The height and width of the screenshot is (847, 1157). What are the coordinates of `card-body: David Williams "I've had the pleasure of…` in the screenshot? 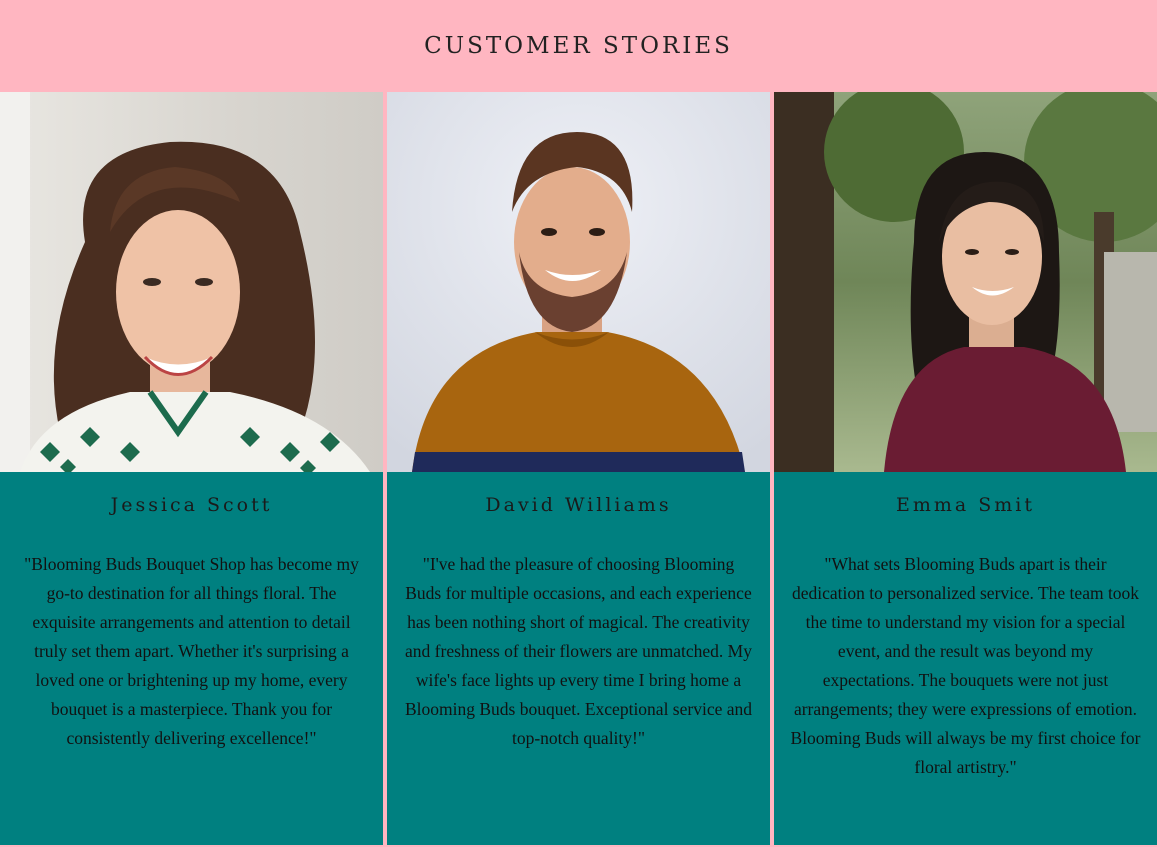 It's located at (578, 658).